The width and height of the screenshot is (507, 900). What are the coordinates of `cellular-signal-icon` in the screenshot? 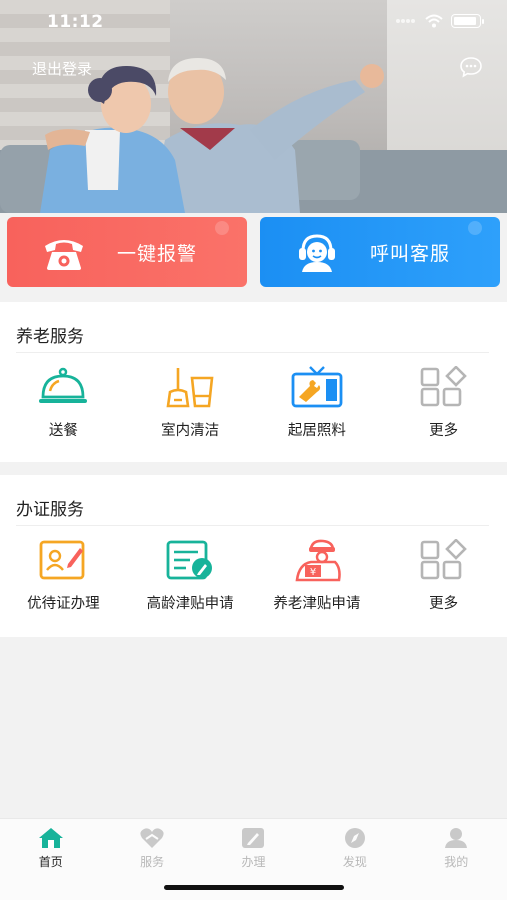 It's located at (405, 21).